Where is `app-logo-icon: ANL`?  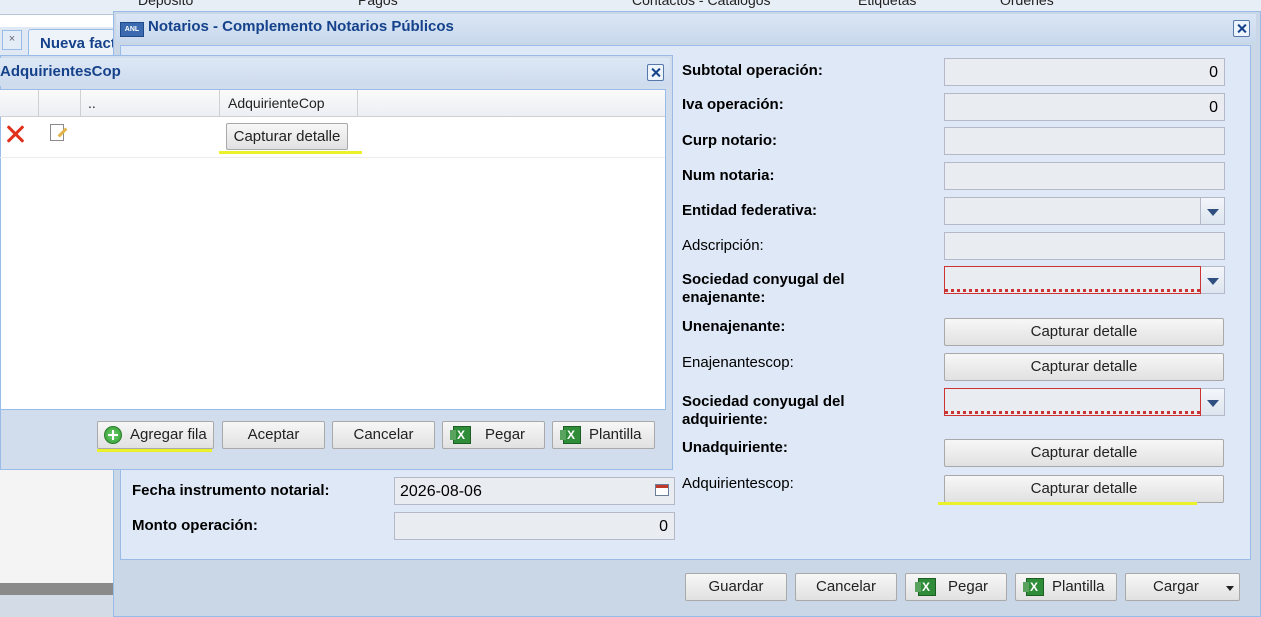
app-logo-icon: ANL is located at coordinates (132, 29).